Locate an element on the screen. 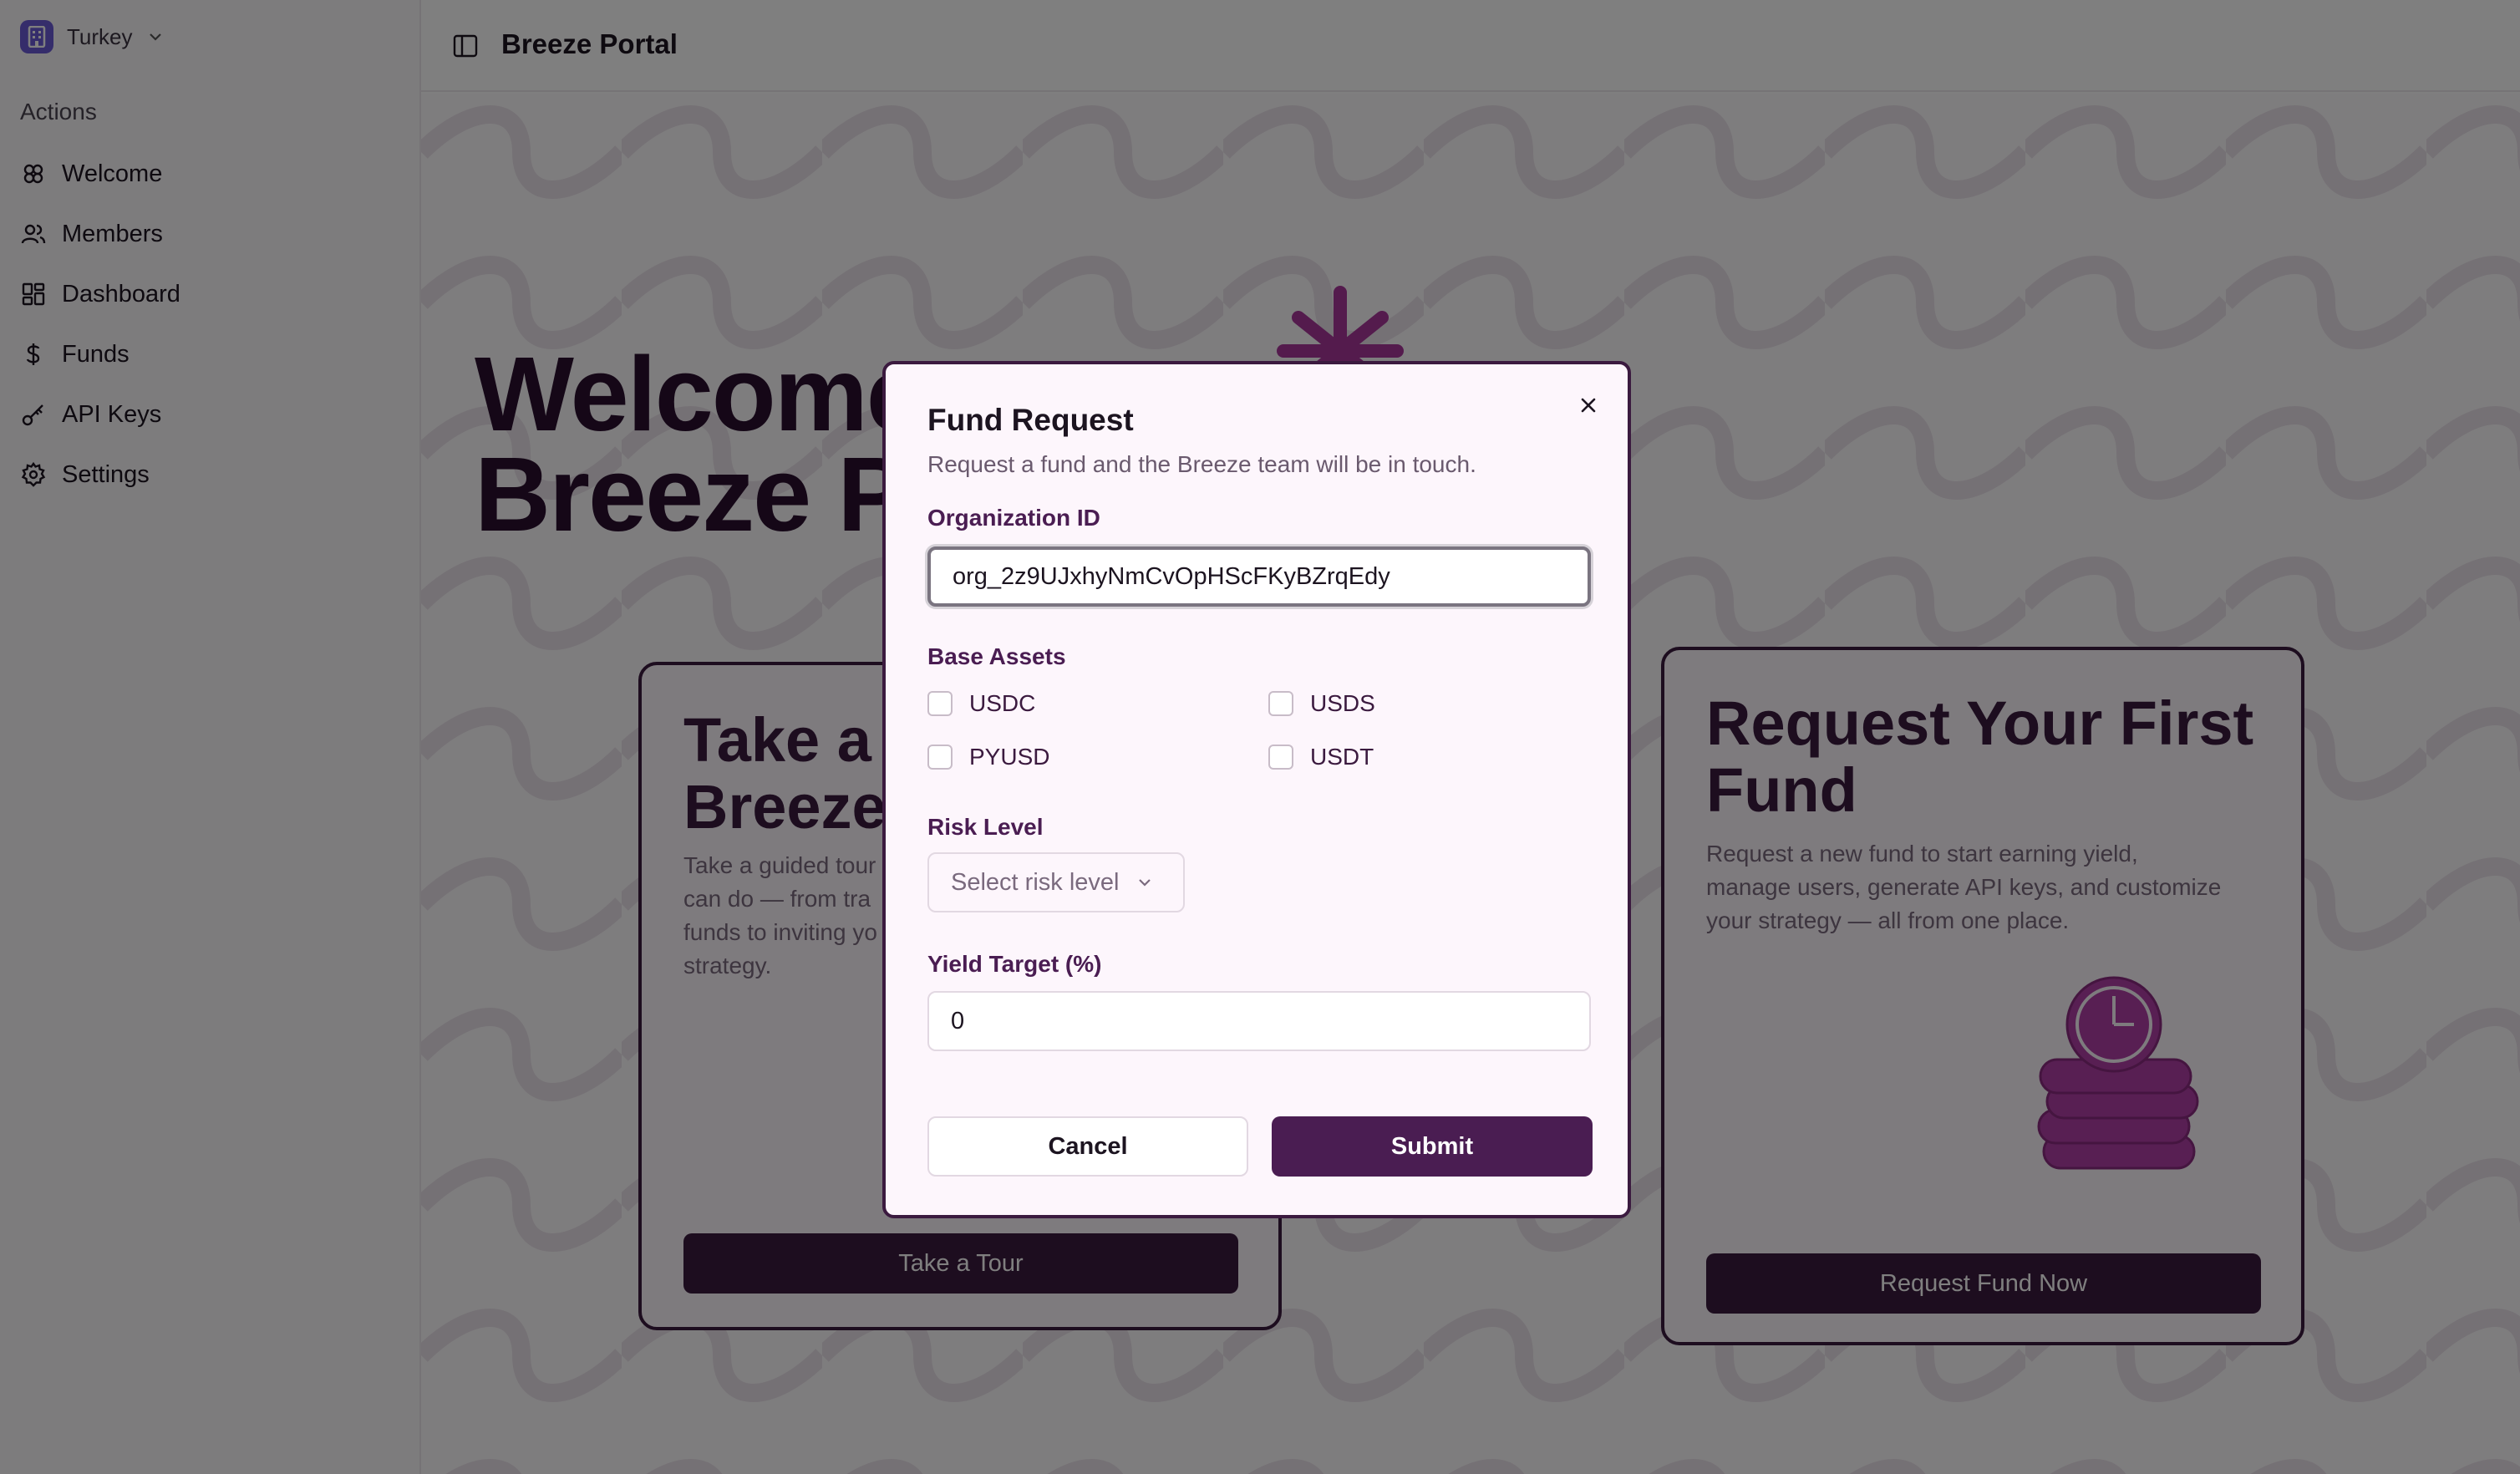  org-id-input: org_2z9UJxhyNmCvOpHScFKyBZrqEdy is located at coordinates (1259, 576).